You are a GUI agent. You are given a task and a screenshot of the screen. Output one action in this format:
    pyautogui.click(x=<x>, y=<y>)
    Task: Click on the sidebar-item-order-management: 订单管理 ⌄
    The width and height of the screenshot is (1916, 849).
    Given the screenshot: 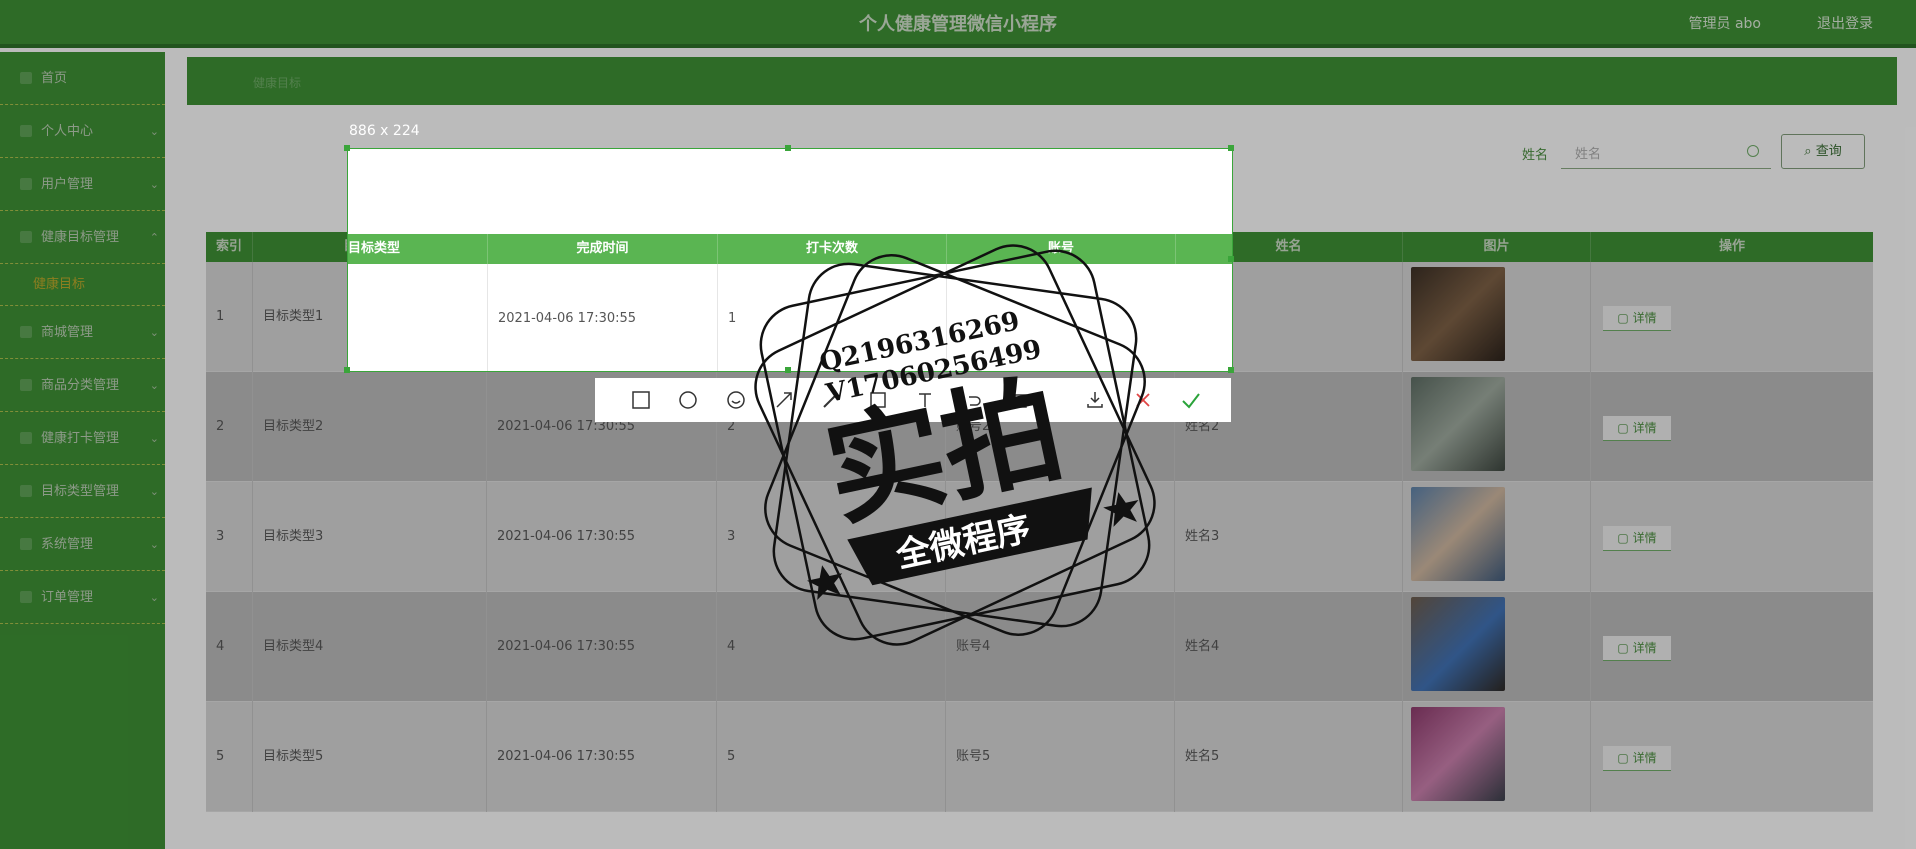 What is the action you would take?
    pyautogui.click(x=82, y=597)
    